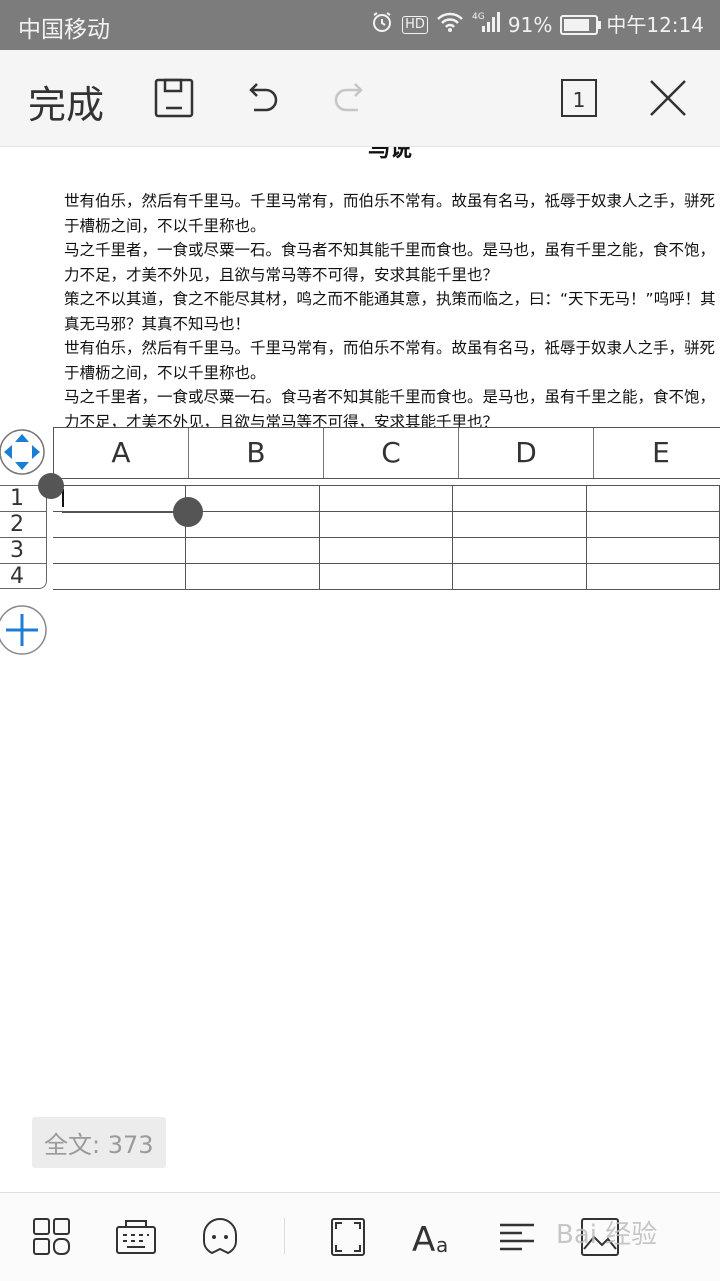  What do you see at coordinates (486, 24) in the screenshot?
I see `signal-icon: 4G` at bounding box center [486, 24].